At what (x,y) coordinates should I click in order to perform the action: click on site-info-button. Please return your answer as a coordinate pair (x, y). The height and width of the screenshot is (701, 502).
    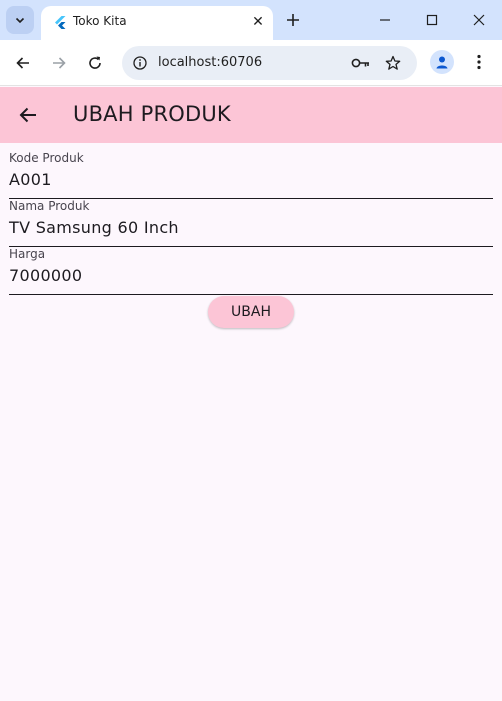
    Looking at the image, I should click on (140, 63).